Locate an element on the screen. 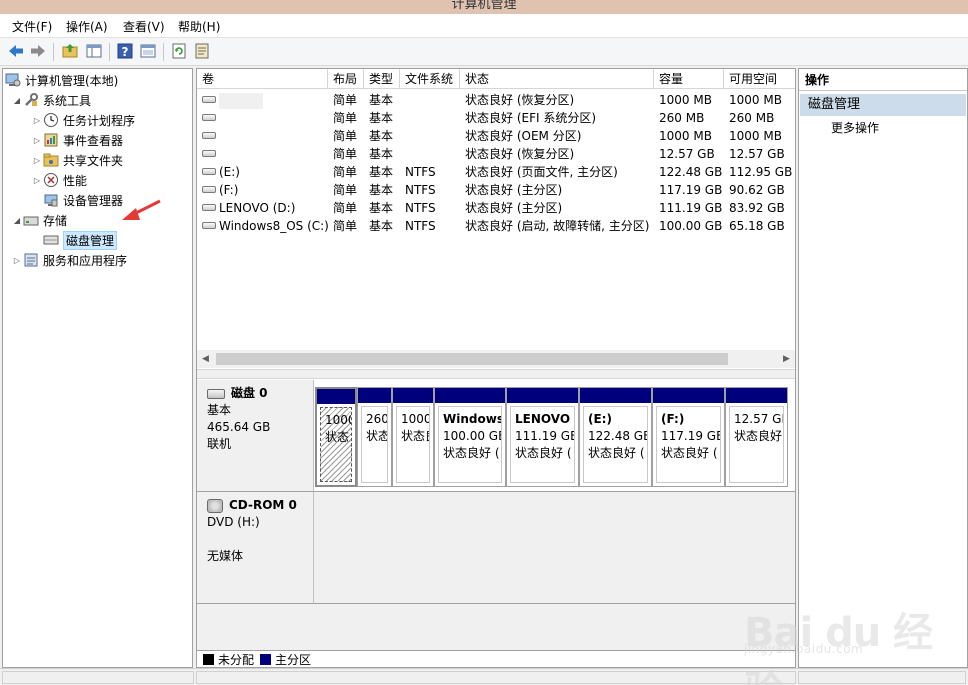 Image resolution: width=968 pixels, height=685 pixels. volume-row: 简单 基本 状态良好 (EFI 系统分区) 260 MB 260 MB is located at coordinates (496, 118).